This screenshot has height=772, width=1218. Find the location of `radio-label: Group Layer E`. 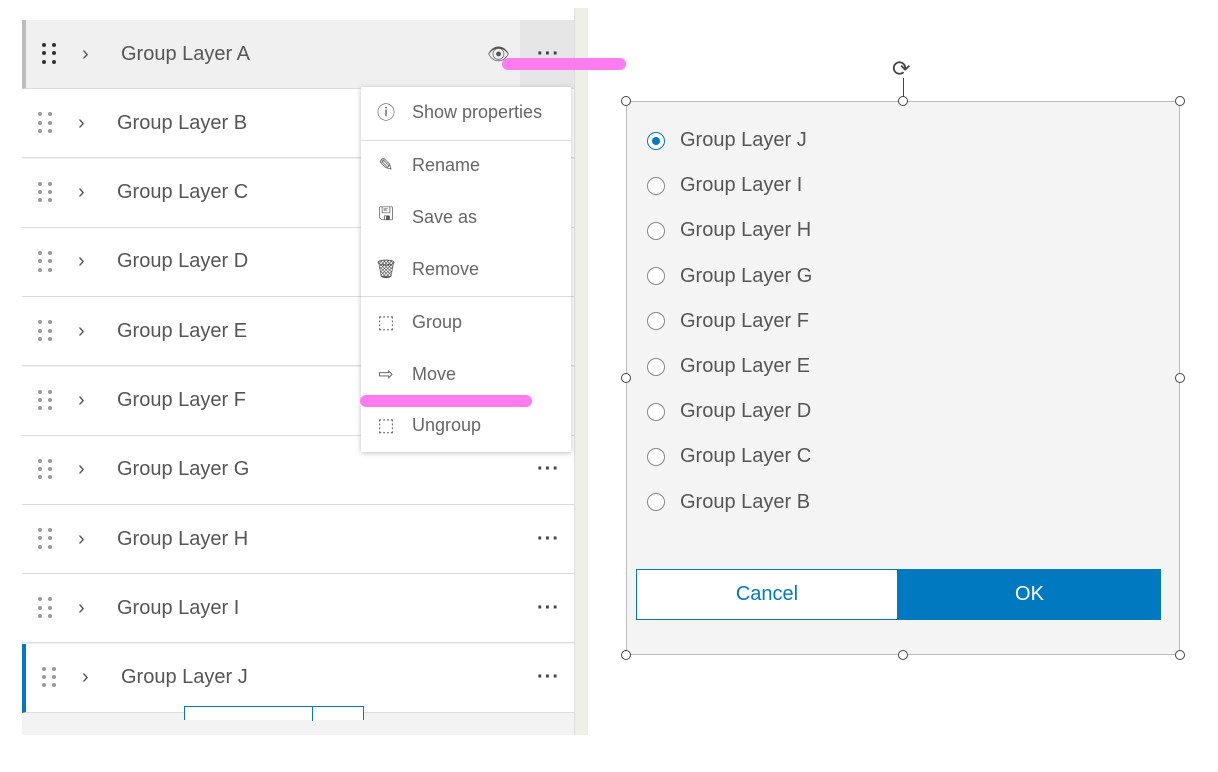

radio-label: Group Layer E is located at coordinates (745, 366).